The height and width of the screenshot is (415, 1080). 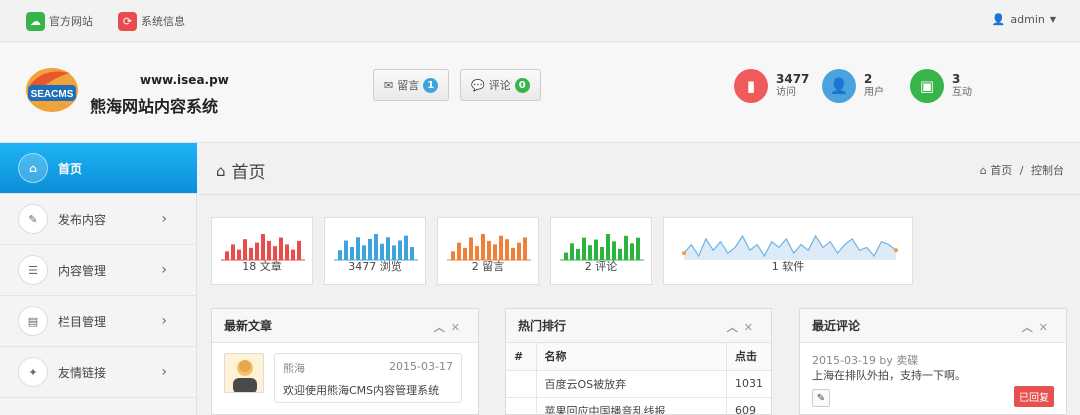 I want to click on page-title: ⌂ 首页, so click(x=241, y=171).